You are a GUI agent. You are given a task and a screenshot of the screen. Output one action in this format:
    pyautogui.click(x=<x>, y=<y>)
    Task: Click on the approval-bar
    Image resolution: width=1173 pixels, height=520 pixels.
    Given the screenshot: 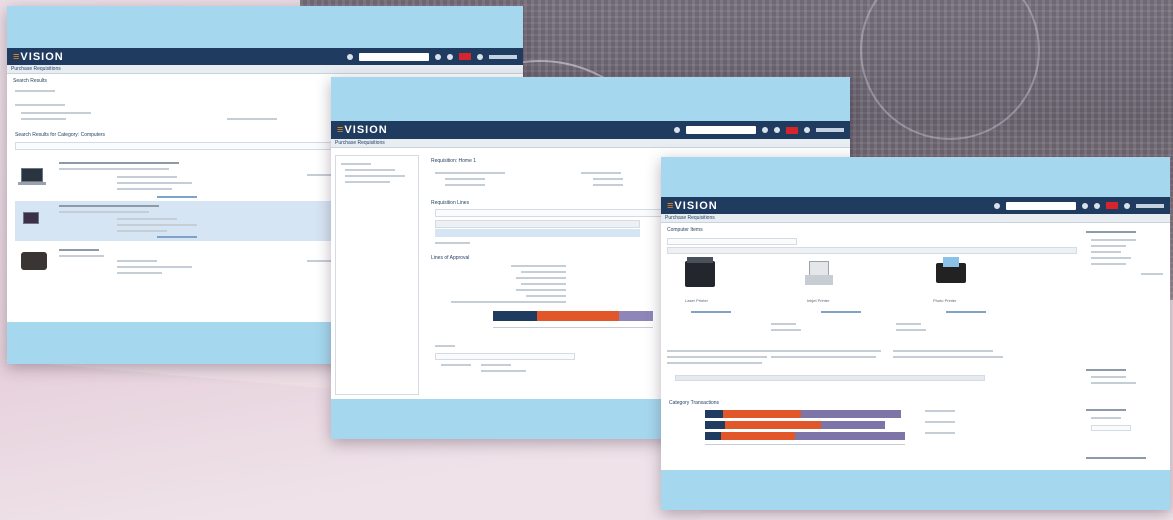 What is the action you would take?
    pyautogui.click(x=573, y=316)
    